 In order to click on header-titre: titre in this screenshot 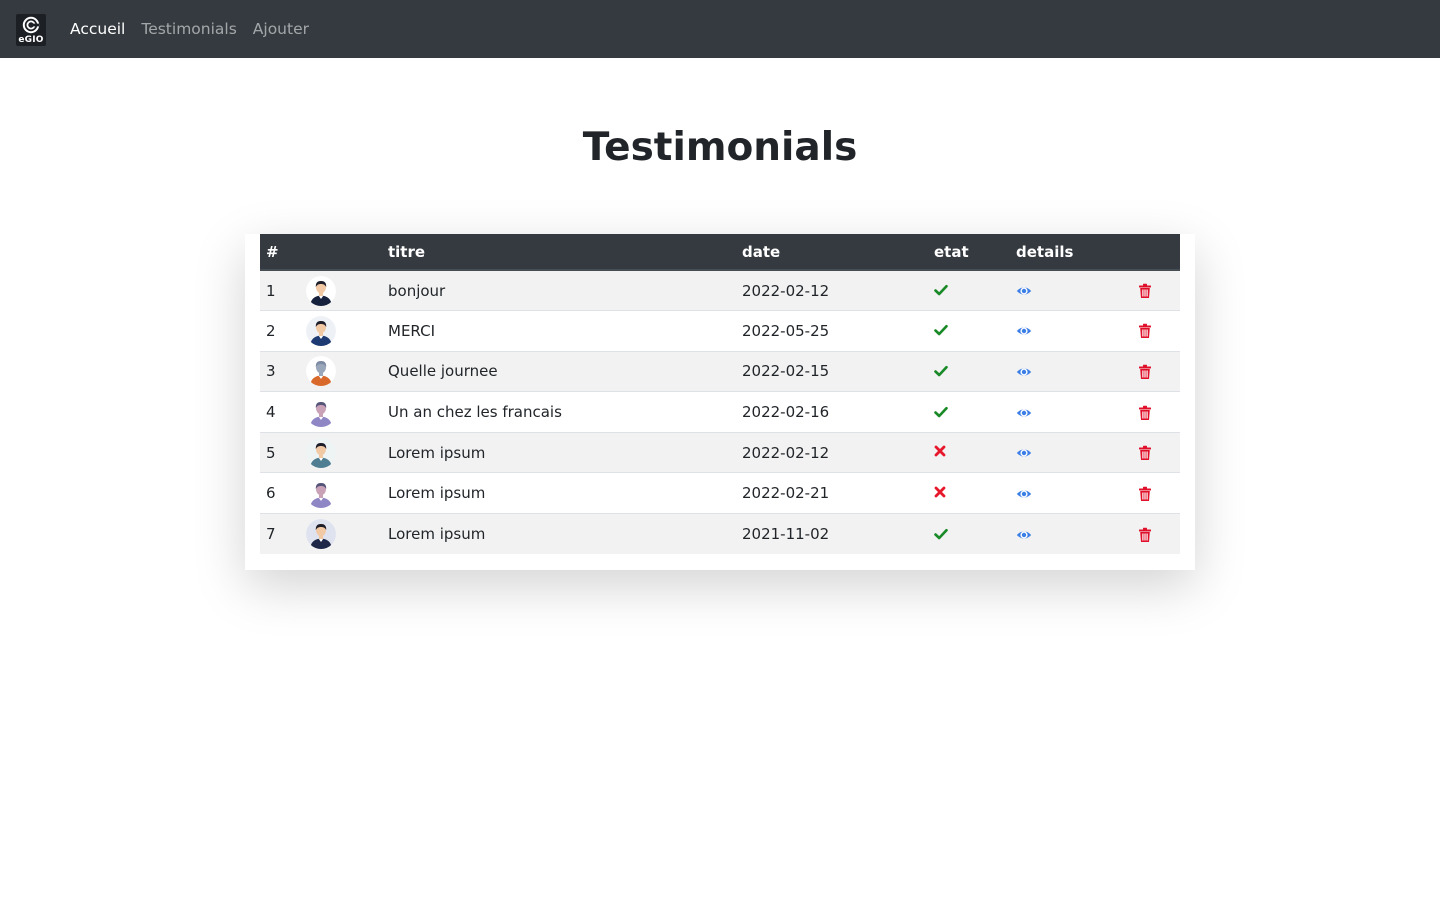, I will do `click(559, 252)`.